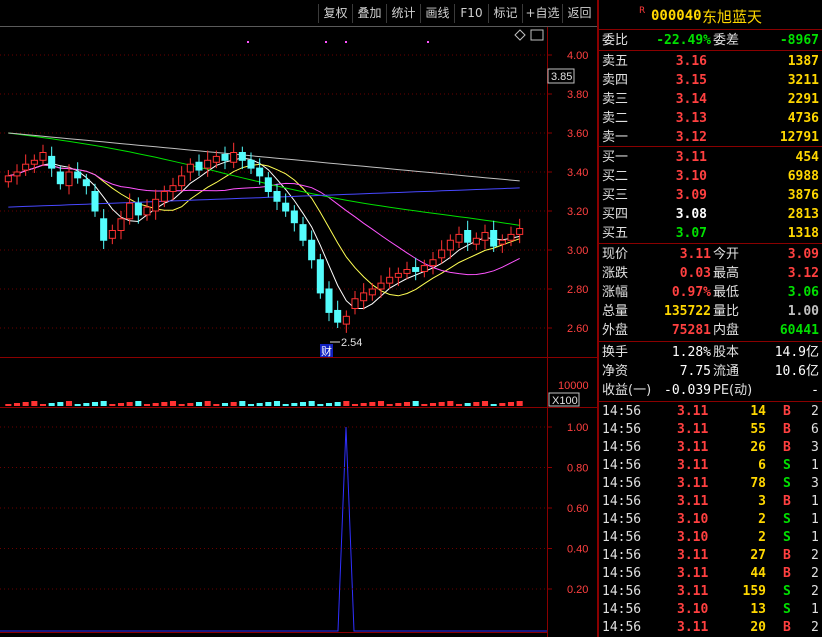 This screenshot has height=637, width=822. I want to click on ask-row: 卖一 3.12 12791, so click(710, 137).